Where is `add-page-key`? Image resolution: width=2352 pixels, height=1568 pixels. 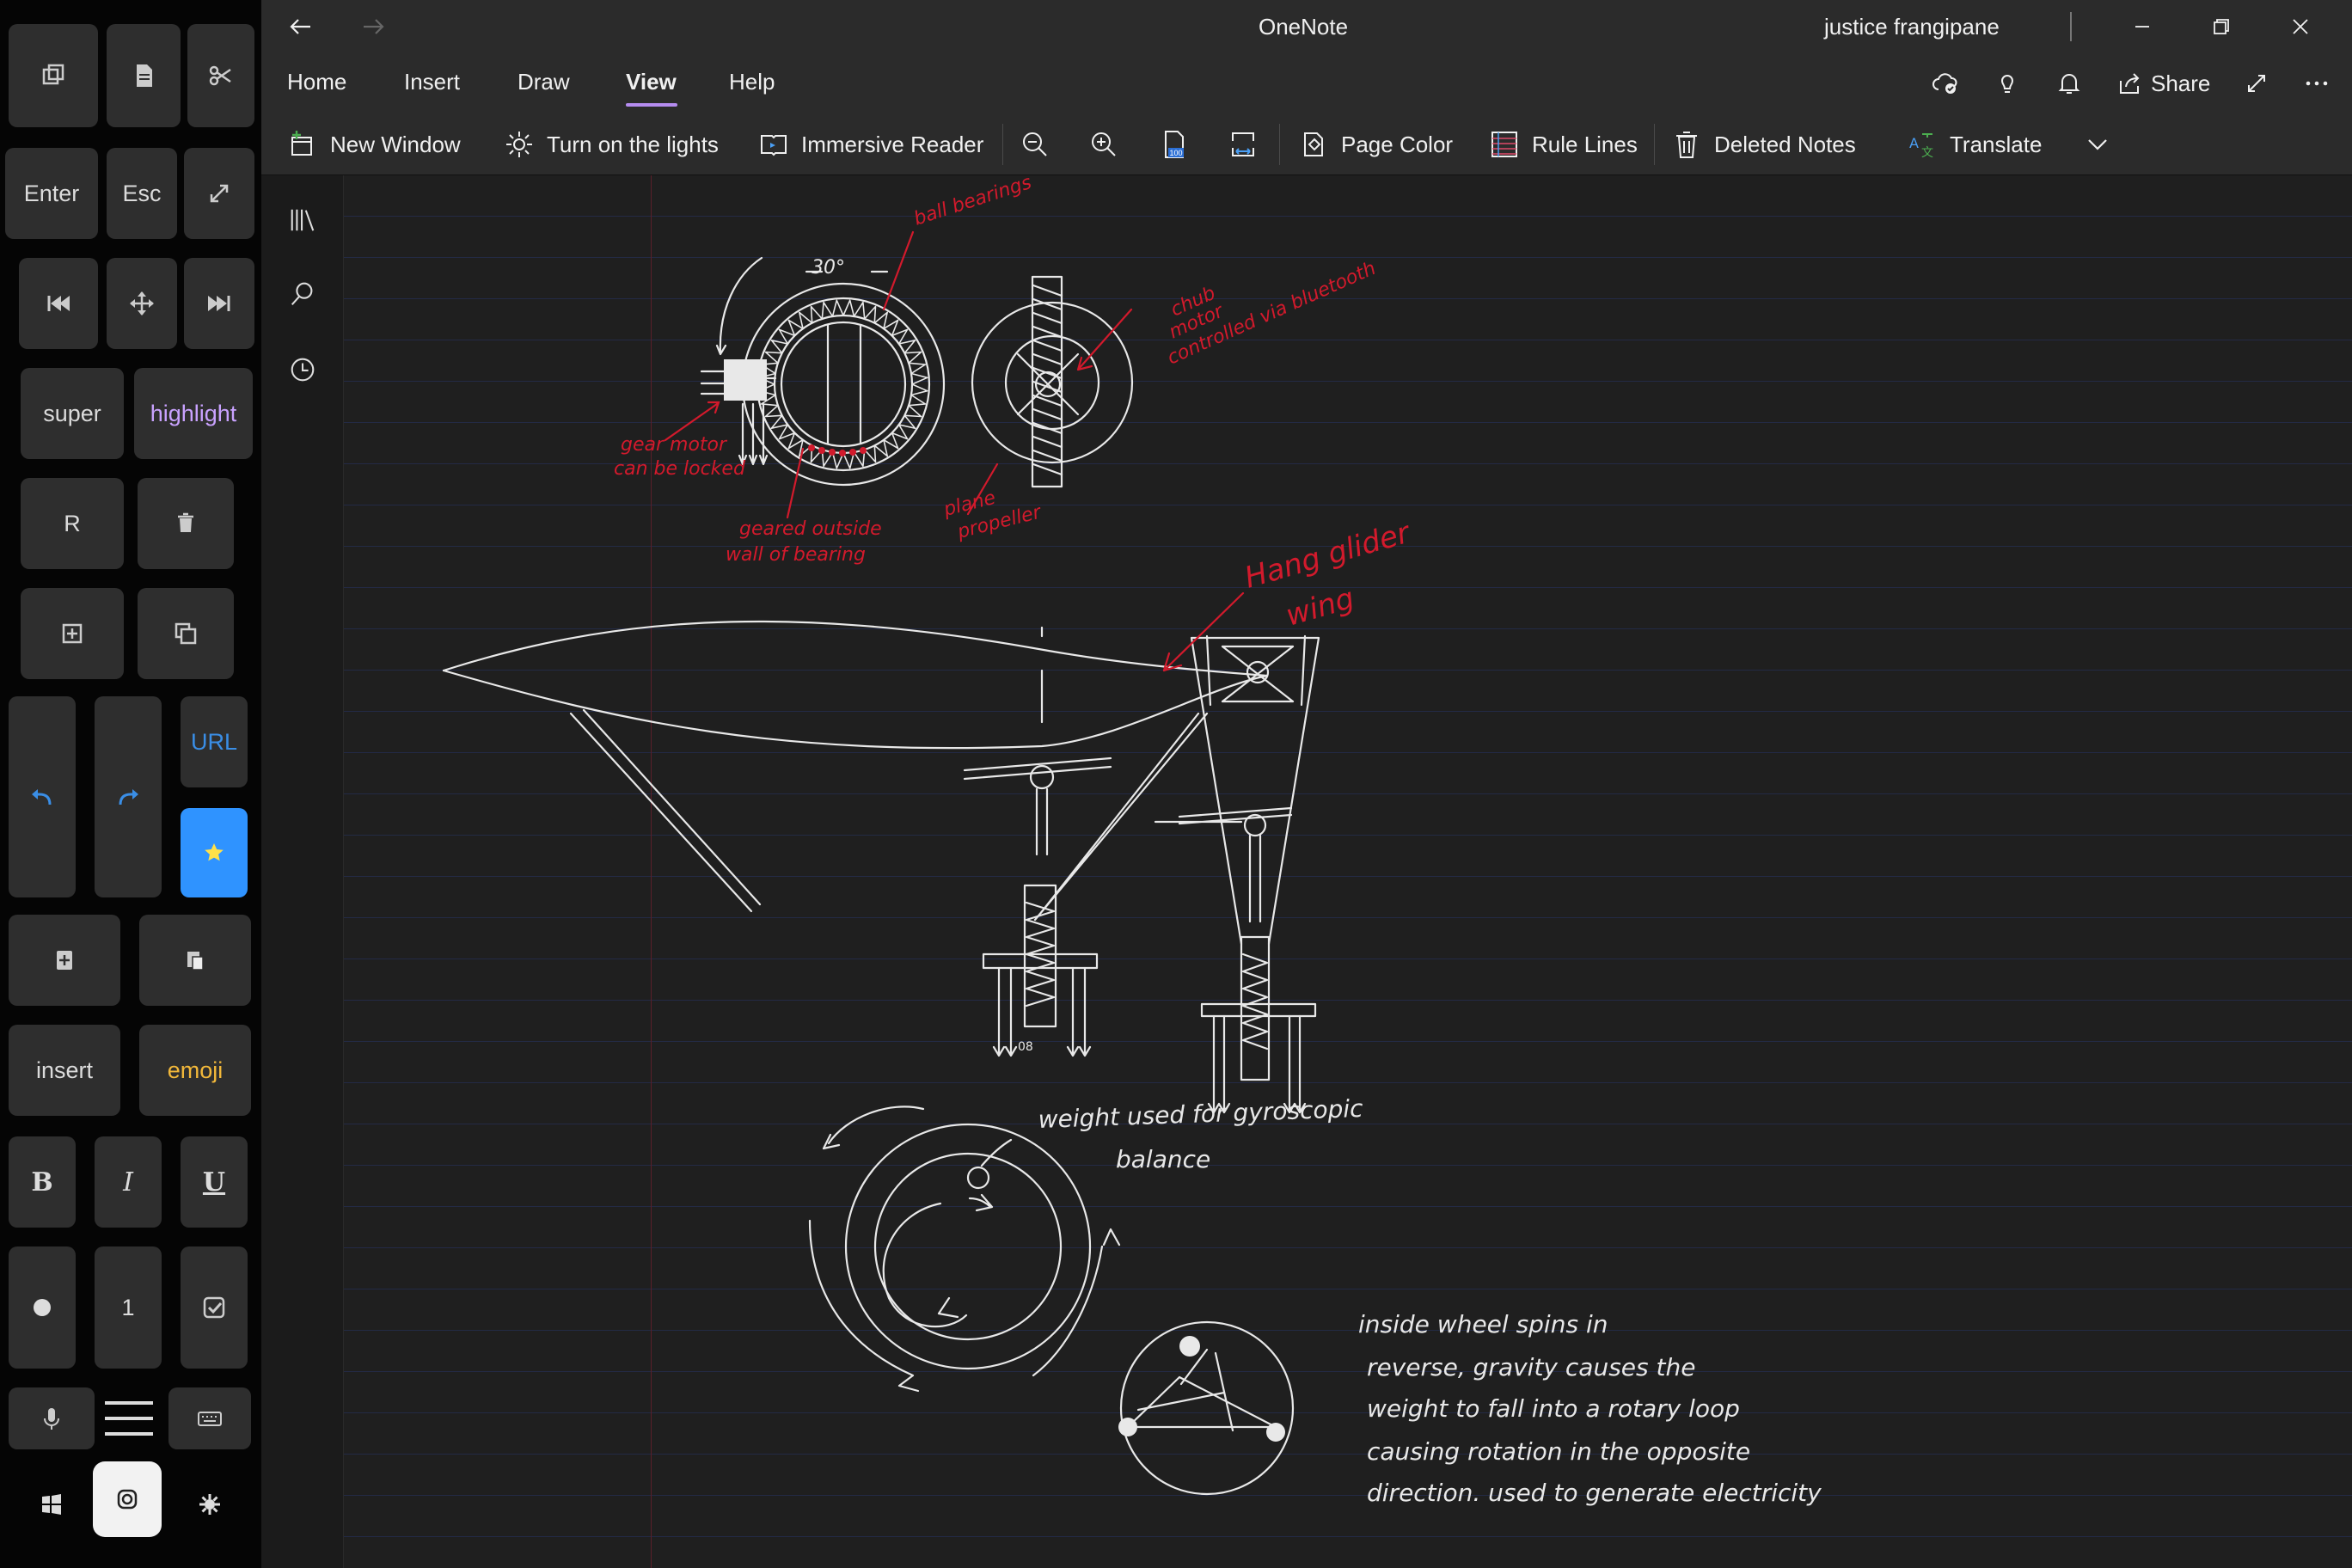
add-page-key is located at coordinates (64, 960).